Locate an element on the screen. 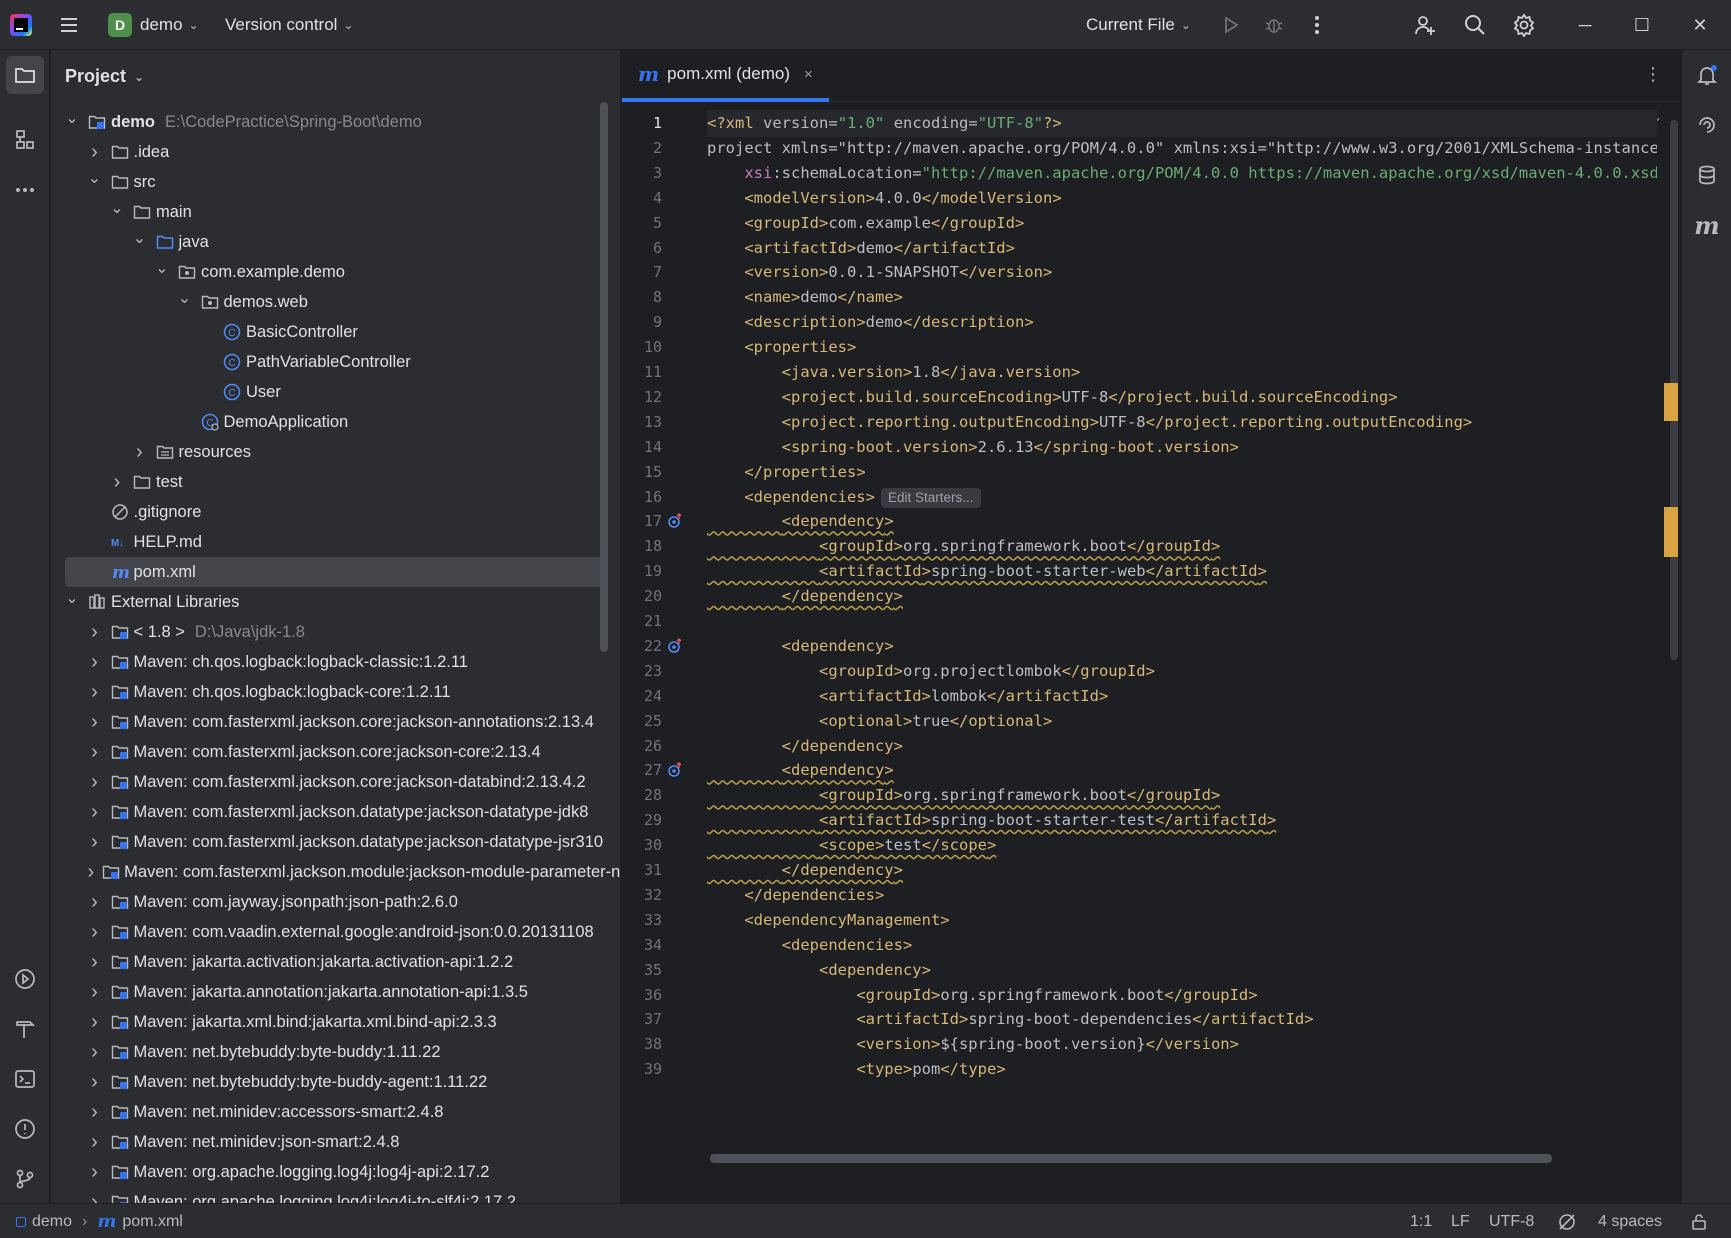  code-line: <name>demo</name> is located at coordinates (805, 297).